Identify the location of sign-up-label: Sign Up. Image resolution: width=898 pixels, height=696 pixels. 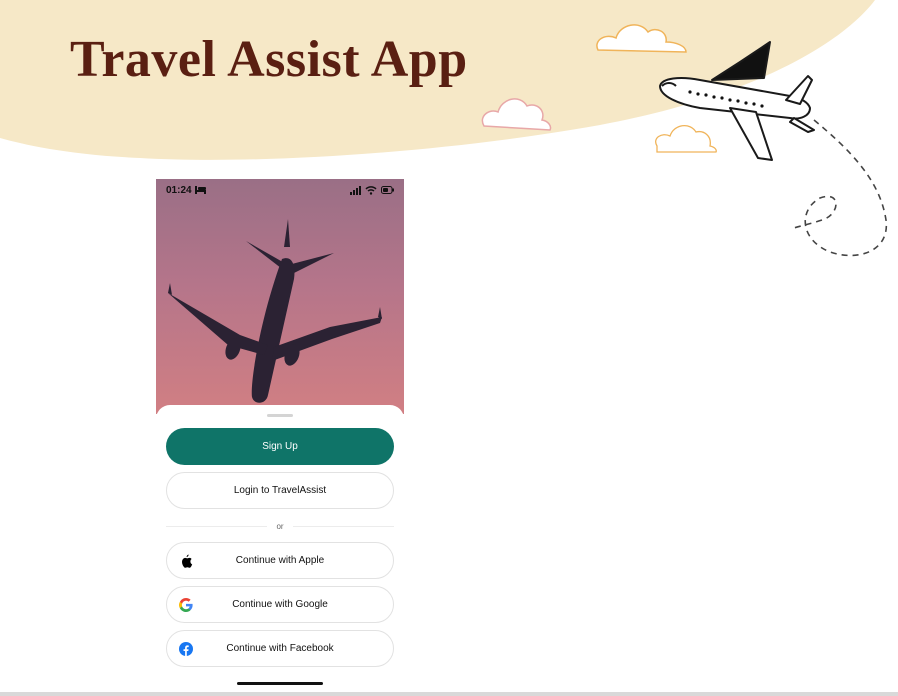
(280, 446).